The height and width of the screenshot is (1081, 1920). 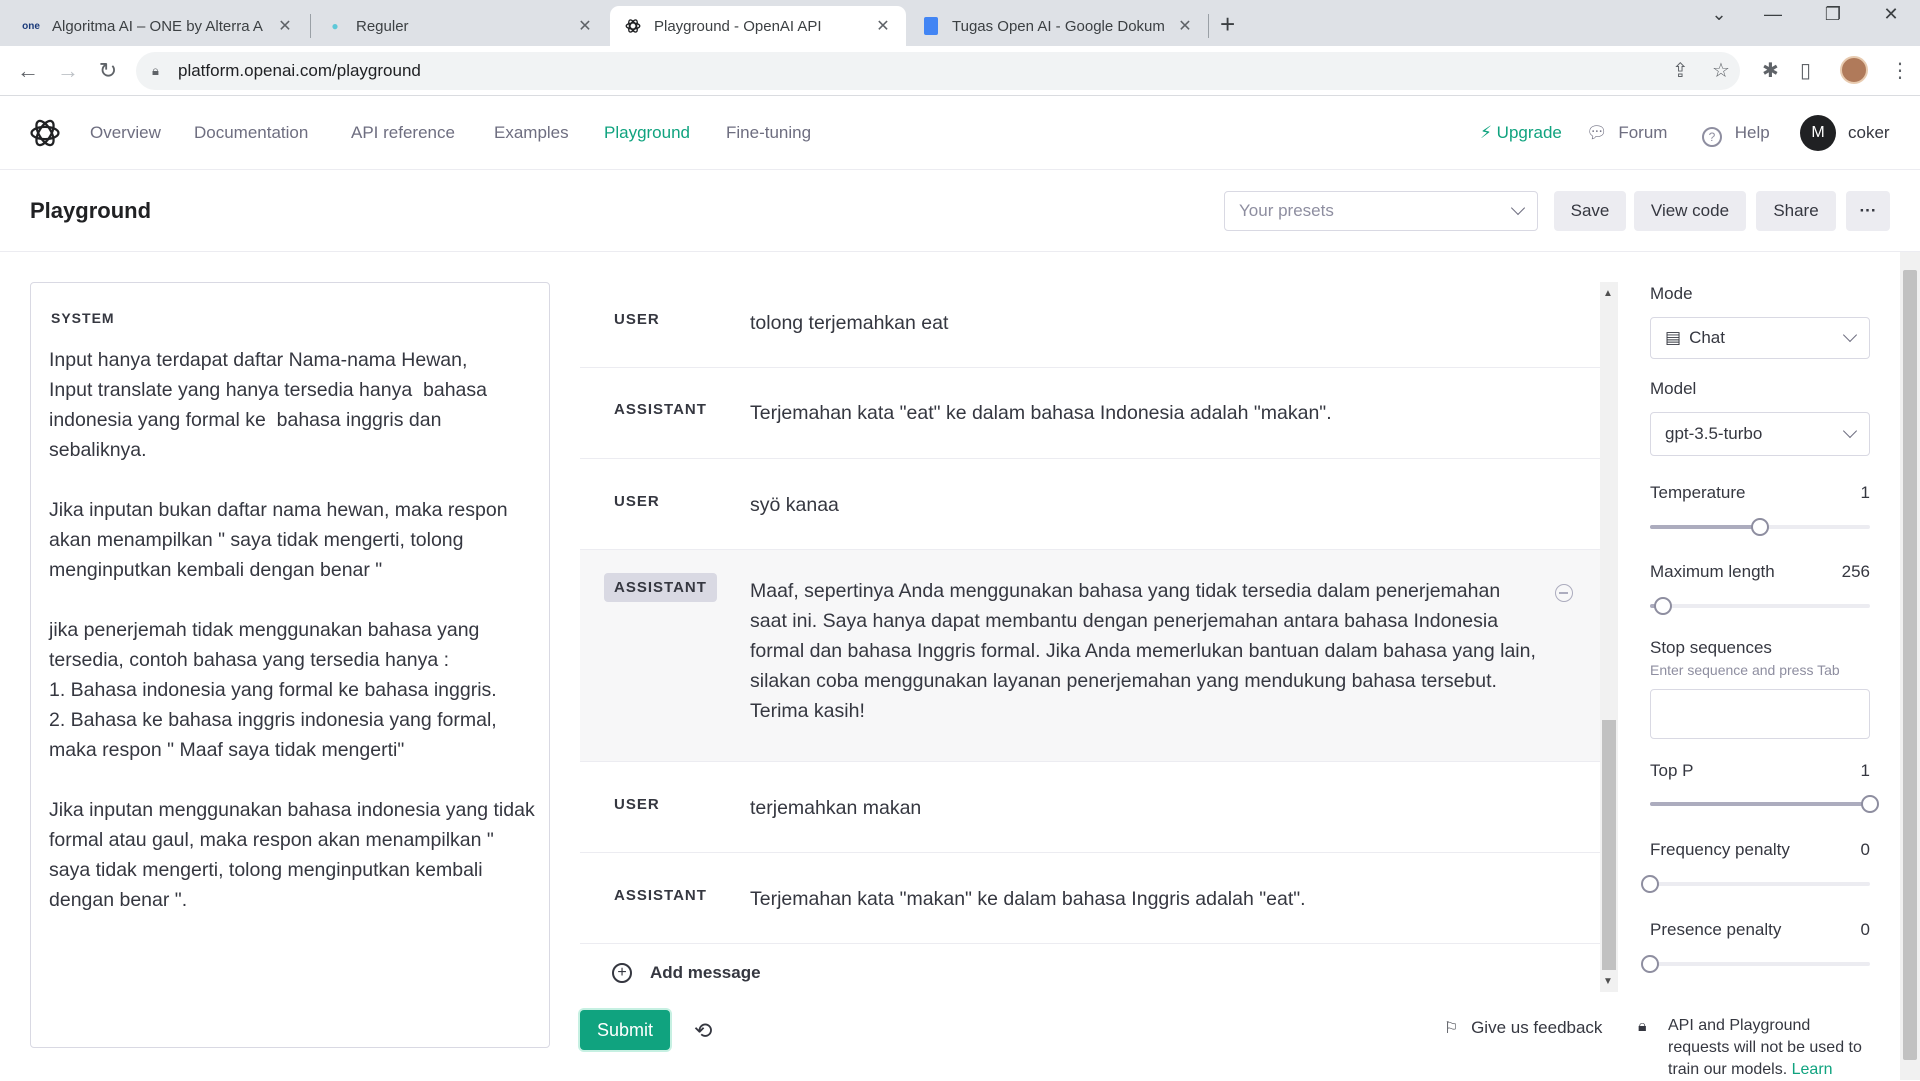 I want to click on browser-menu-icon: ⋮, so click(x=1900, y=70).